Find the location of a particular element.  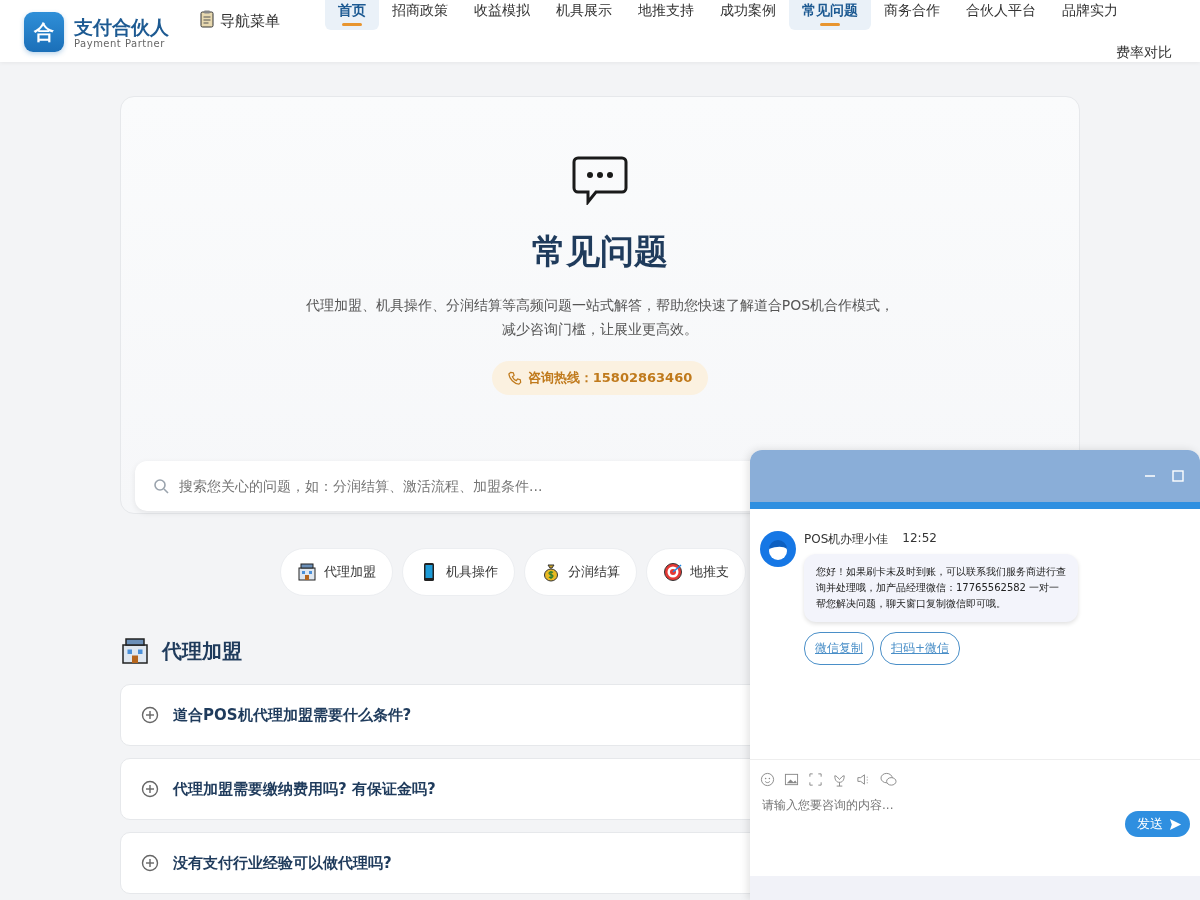

section-title: 代理加盟 is located at coordinates (202, 651).